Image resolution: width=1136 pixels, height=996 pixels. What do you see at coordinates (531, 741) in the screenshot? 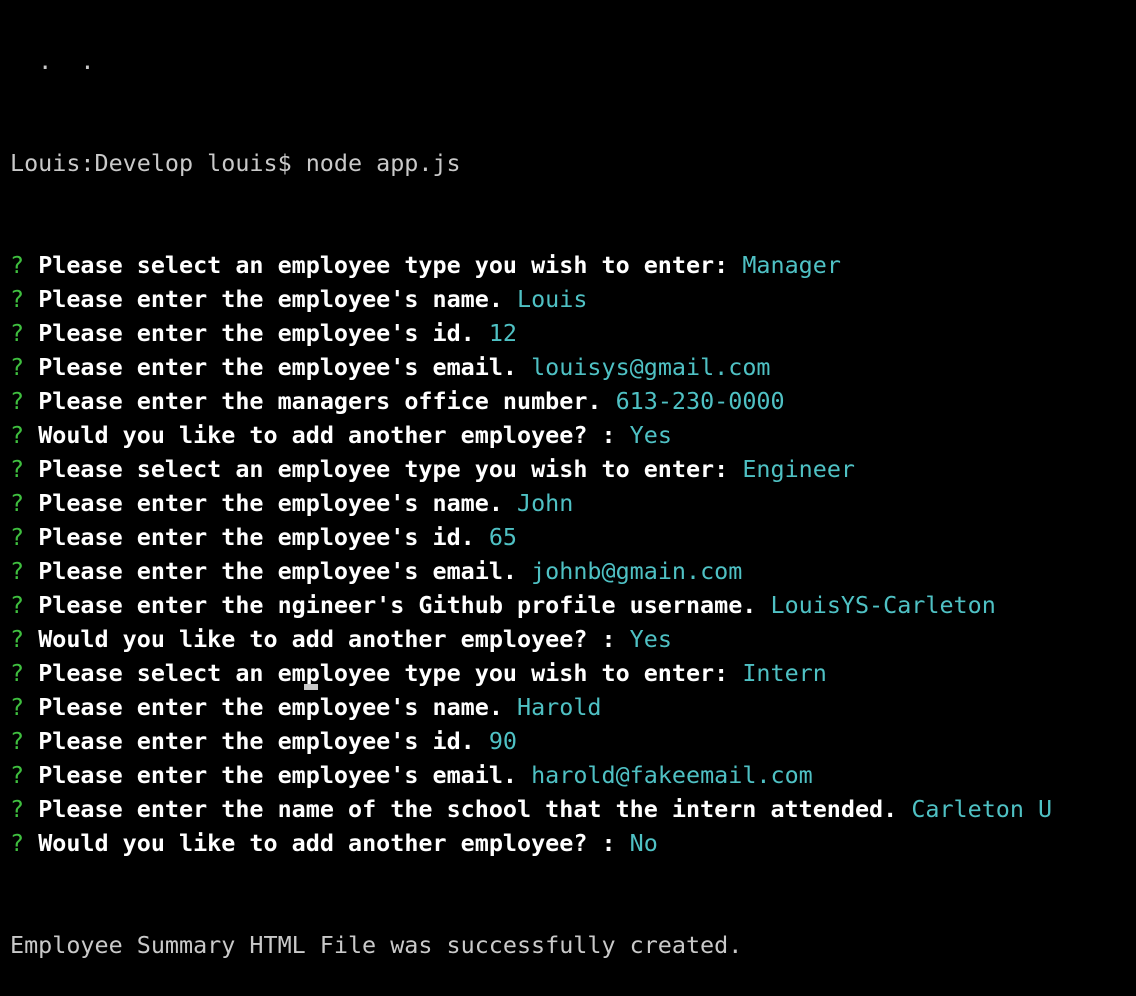
I see `prompt-line: ? Please enter the employee's id. 90` at bounding box center [531, 741].